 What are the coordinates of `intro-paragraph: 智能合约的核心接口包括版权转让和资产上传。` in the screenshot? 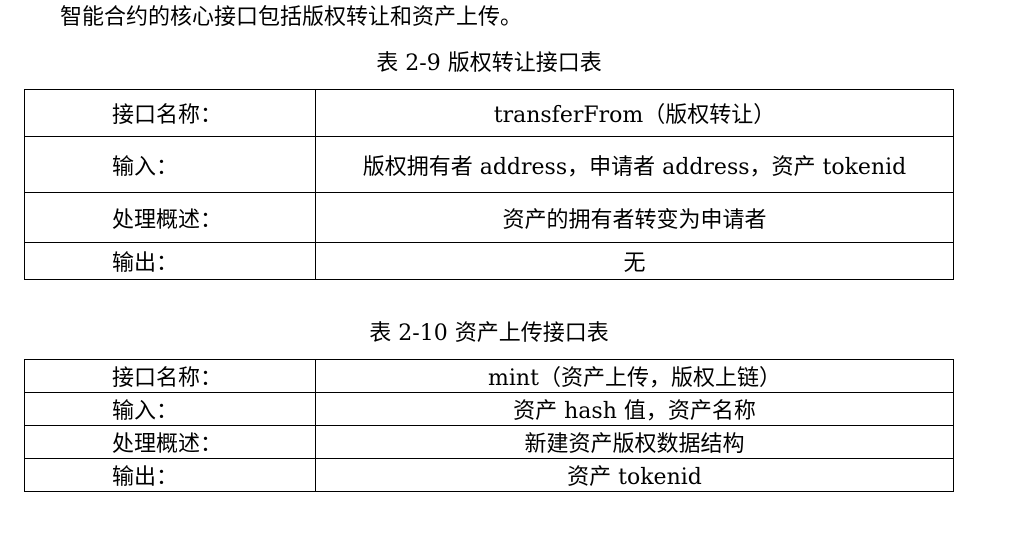 It's located at (291, 17).